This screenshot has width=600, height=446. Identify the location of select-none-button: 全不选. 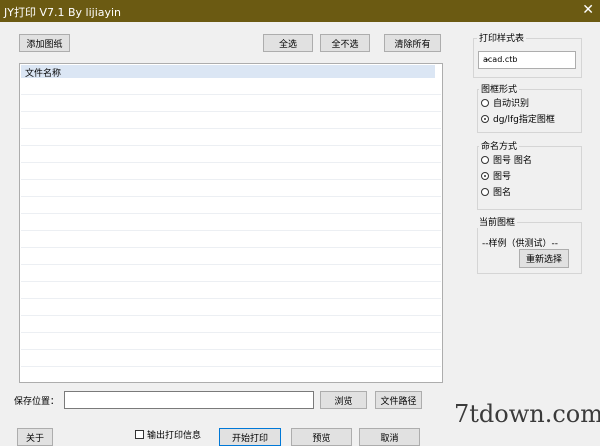
(345, 43).